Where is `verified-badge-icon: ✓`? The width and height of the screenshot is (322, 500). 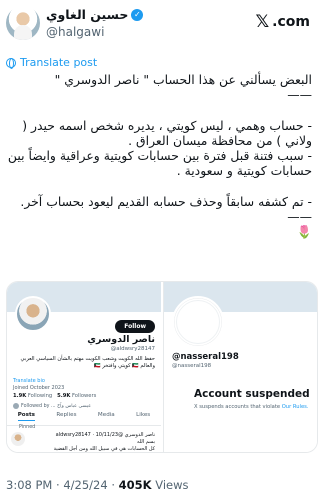 verified-badge-icon: ✓ is located at coordinates (137, 14).